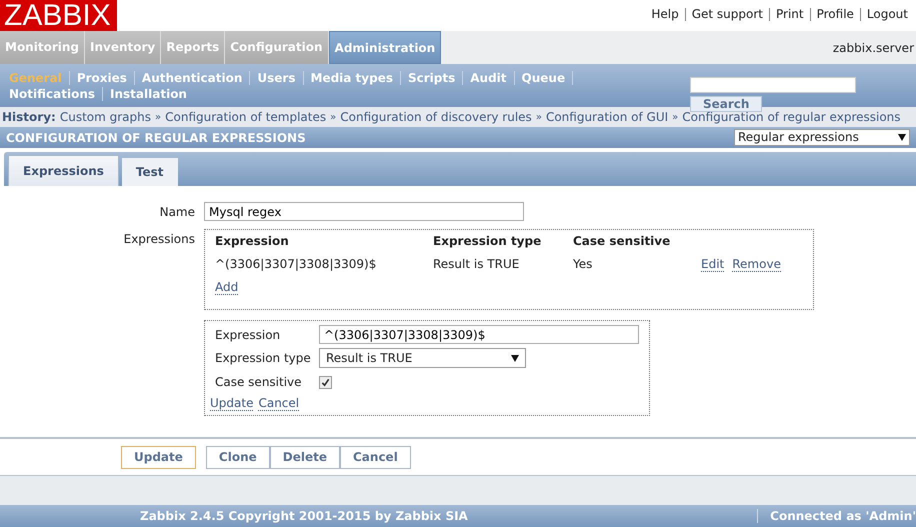 Image resolution: width=916 pixels, height=527 pixels. I want to click on page-title: CONFIGURATION OF REGULAR EXPRESSIONS, so click(156, 137).